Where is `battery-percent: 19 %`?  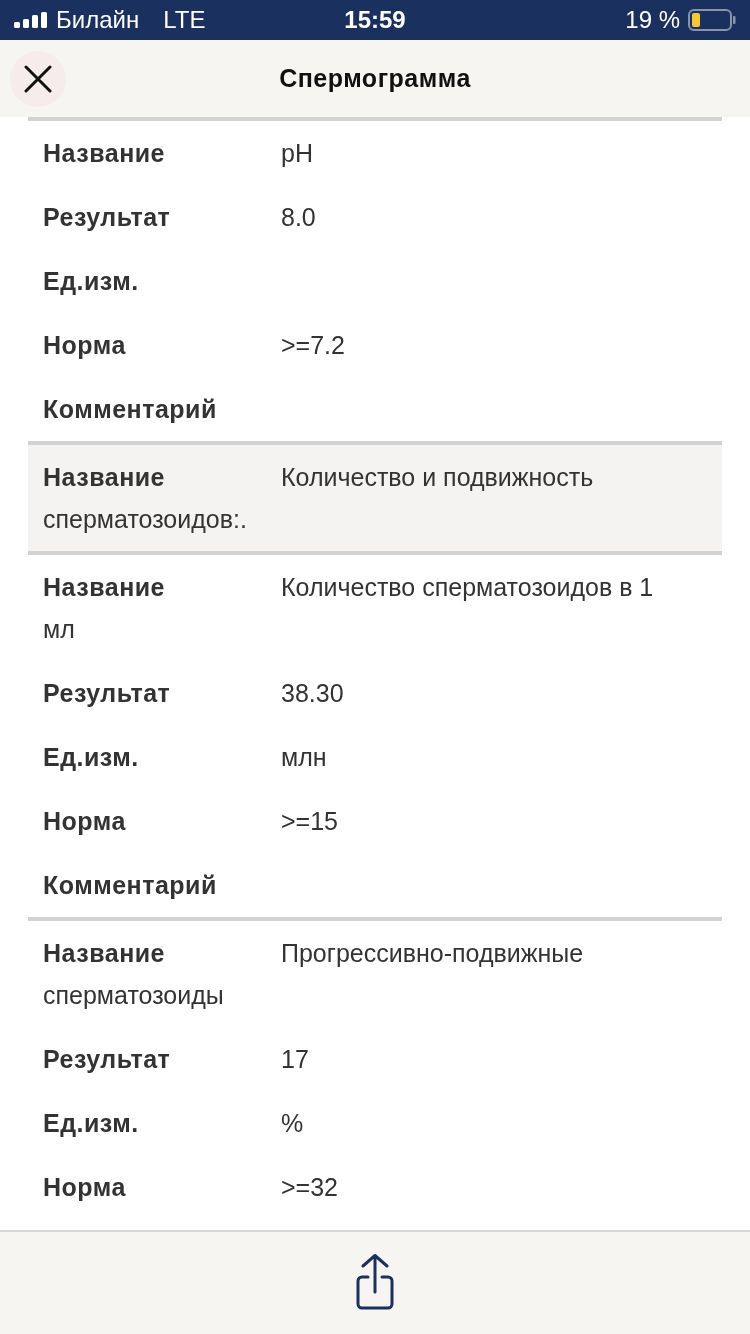
battery-percent: 19 % is located at coordinates (652, 20).